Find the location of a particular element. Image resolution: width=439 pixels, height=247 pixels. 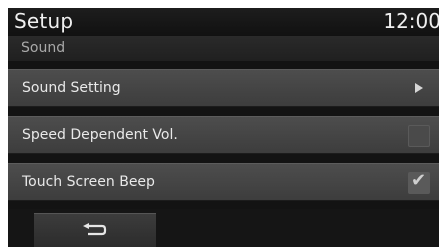

clock: 12:00 is located at coordinates (411, 21).